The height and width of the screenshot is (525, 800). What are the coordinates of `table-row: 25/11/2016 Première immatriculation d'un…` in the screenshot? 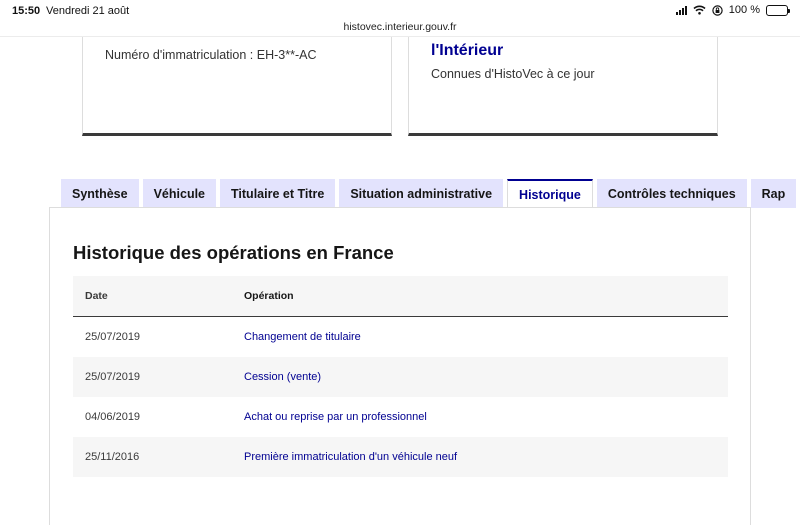 It's located at (400, 457).